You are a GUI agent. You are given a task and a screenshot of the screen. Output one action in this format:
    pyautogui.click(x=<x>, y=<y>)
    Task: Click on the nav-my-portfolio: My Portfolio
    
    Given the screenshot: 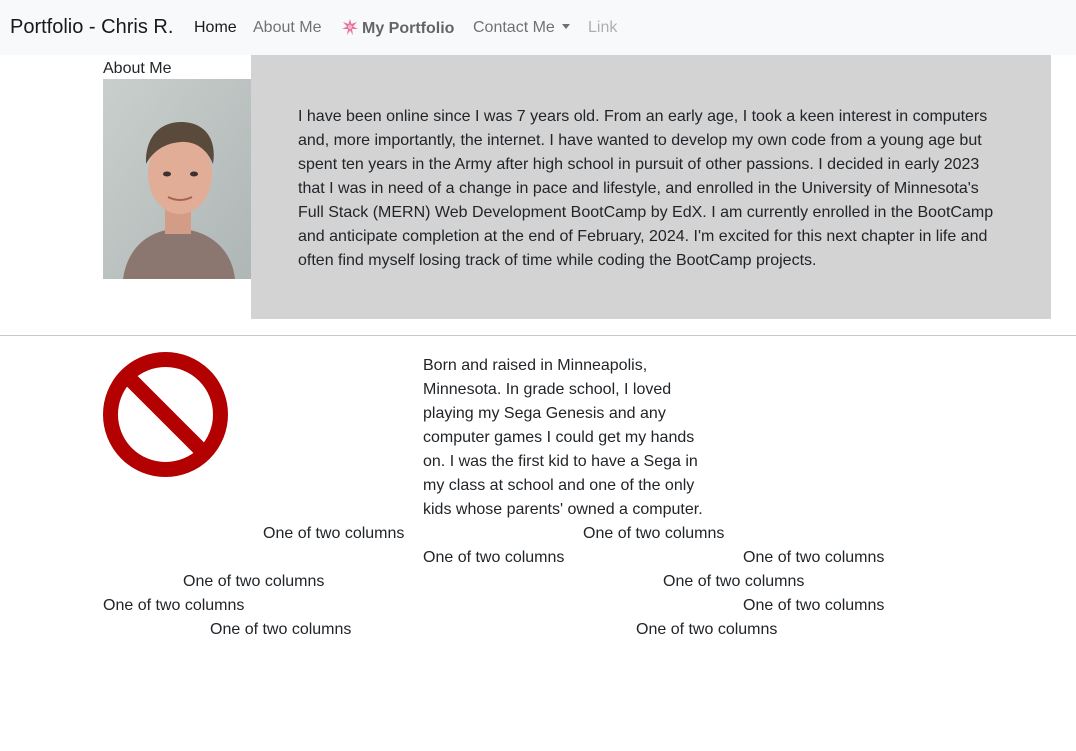 What is the action you would take?
    pyautogui.click(x=398, y=28)
    